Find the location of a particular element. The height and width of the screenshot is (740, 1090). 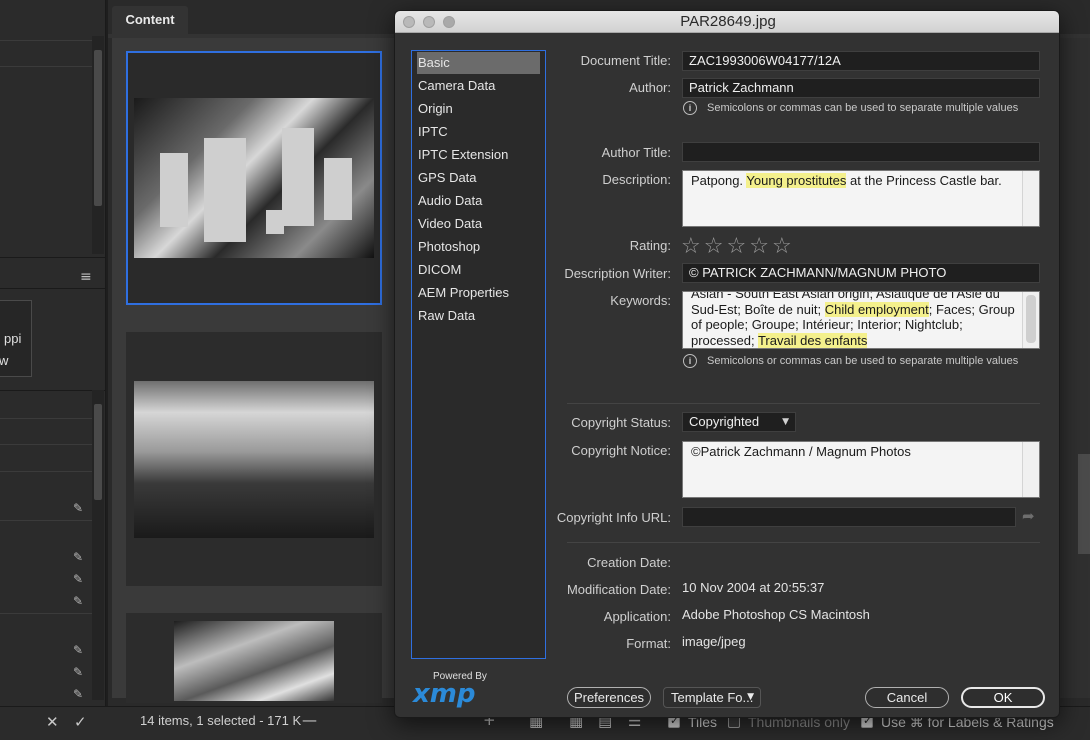

copyright-info-url-label: Copyright Info URL: is located at coordinates (613, 517).